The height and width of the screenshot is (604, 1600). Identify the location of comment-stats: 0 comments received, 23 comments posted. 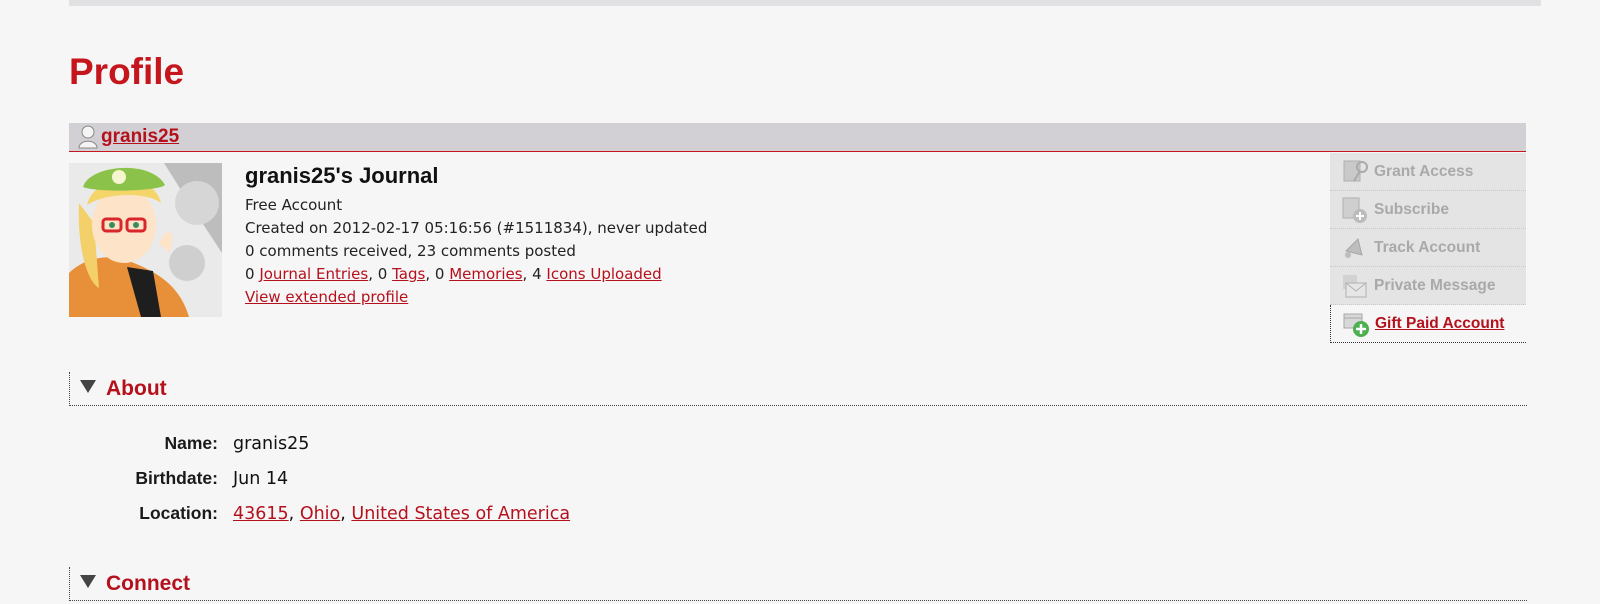
(410, 251).